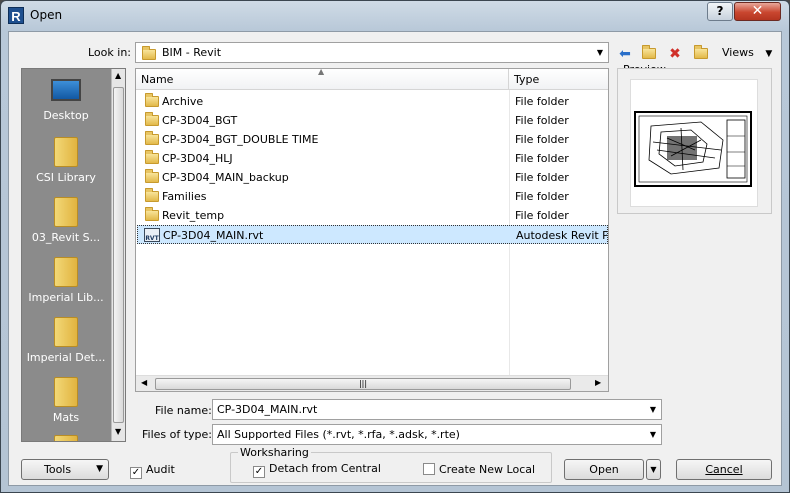 The image size is (790, 493). I want to click on place-label: Mats, so click(66, 417).